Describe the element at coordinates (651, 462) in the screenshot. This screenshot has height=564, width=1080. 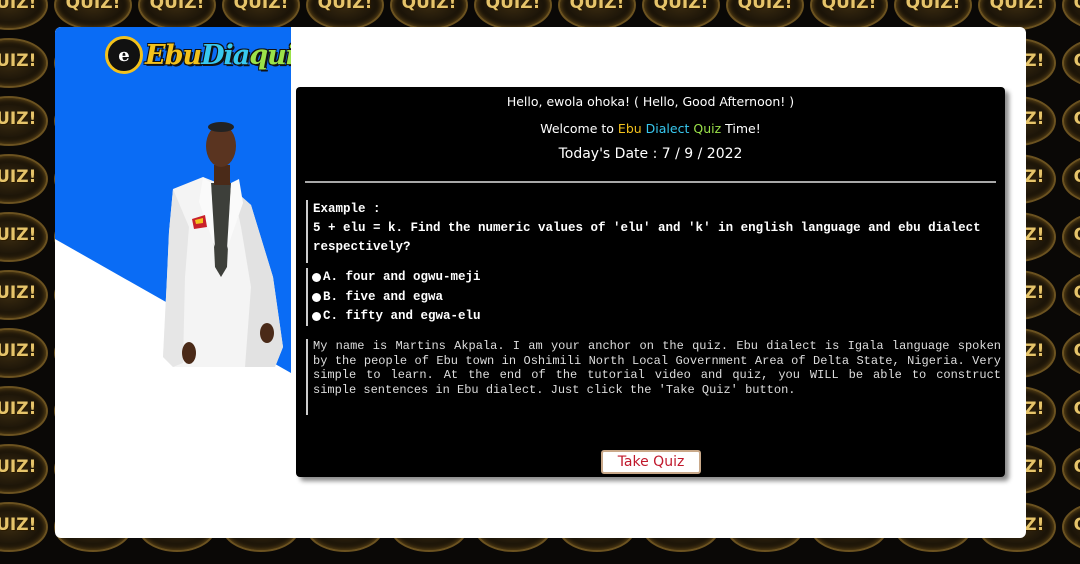
I see `take-quiz-button: Take Quiz` at that location.